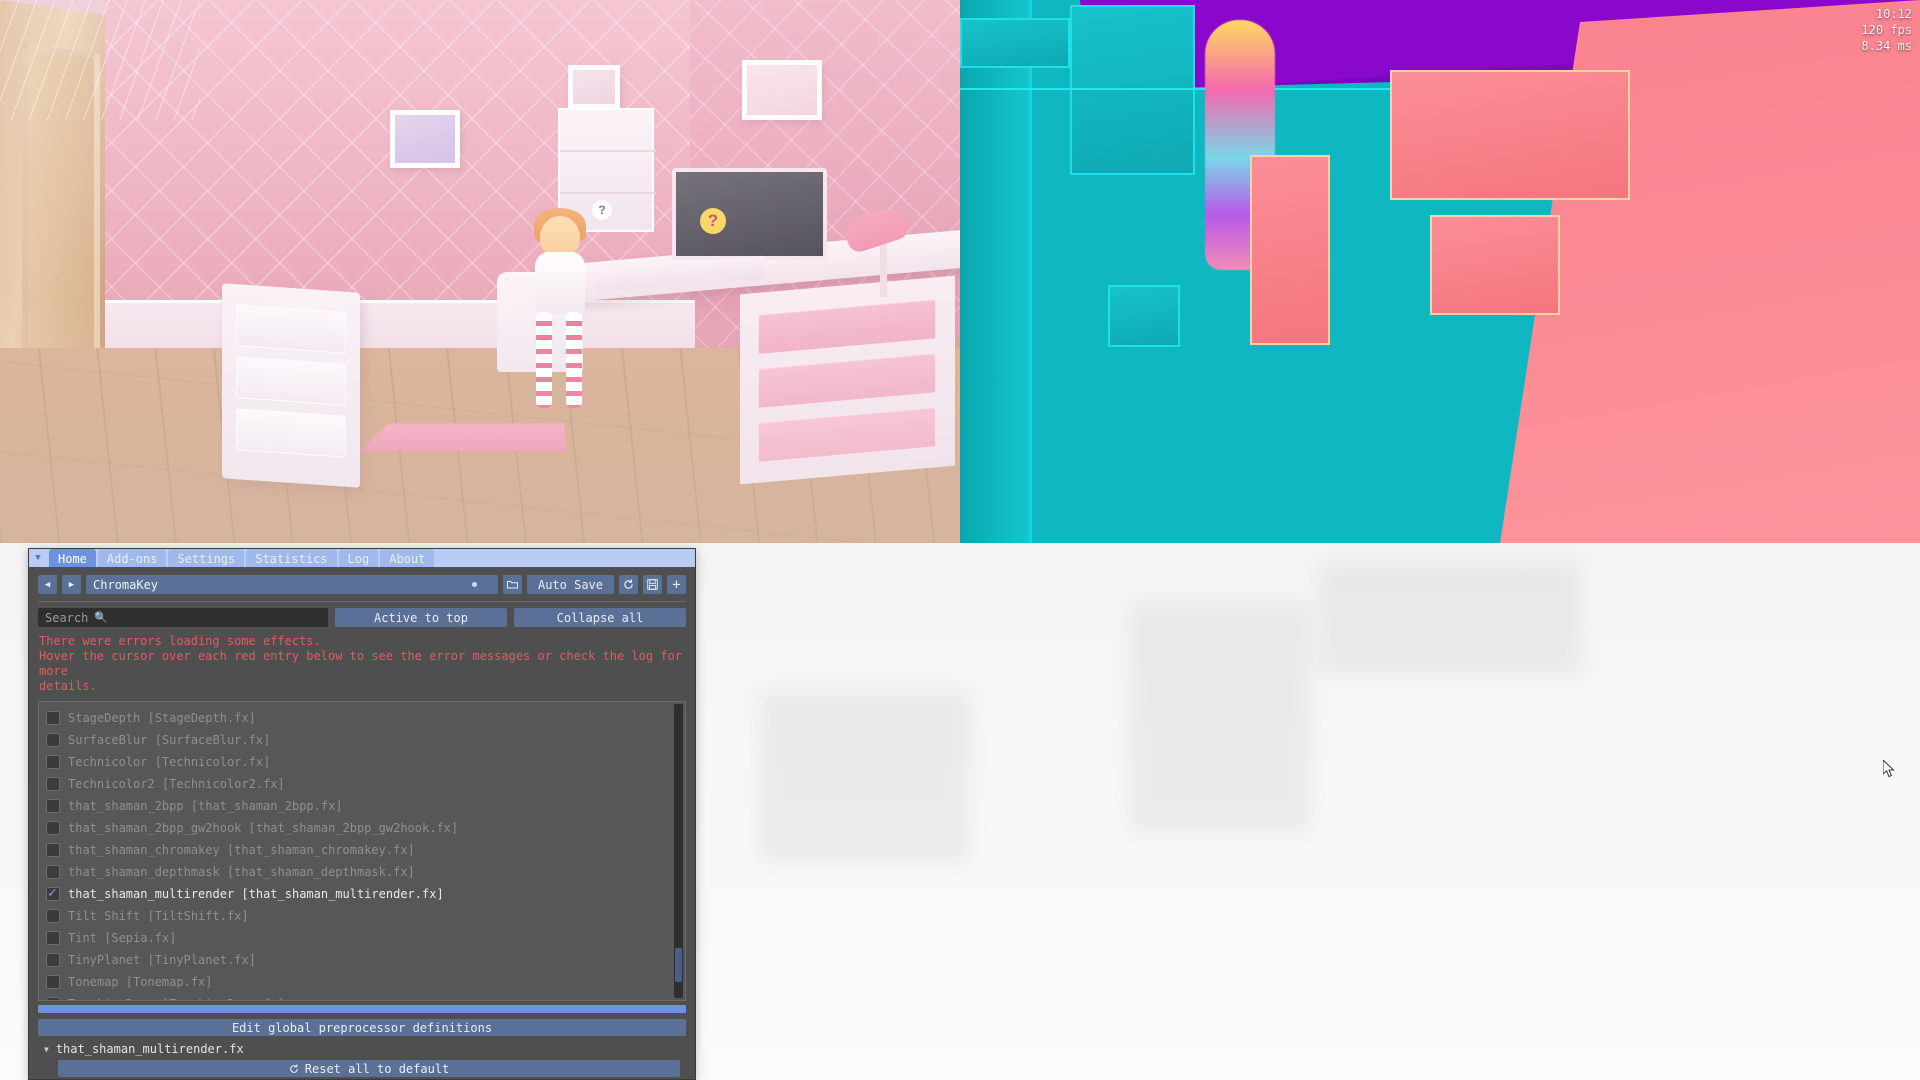 This screenshot has height=1080, width=1920. Describe the element at coordinates (369, 1068) in the screenshot. I see `reset-all-button: Reset all to default` at that location.